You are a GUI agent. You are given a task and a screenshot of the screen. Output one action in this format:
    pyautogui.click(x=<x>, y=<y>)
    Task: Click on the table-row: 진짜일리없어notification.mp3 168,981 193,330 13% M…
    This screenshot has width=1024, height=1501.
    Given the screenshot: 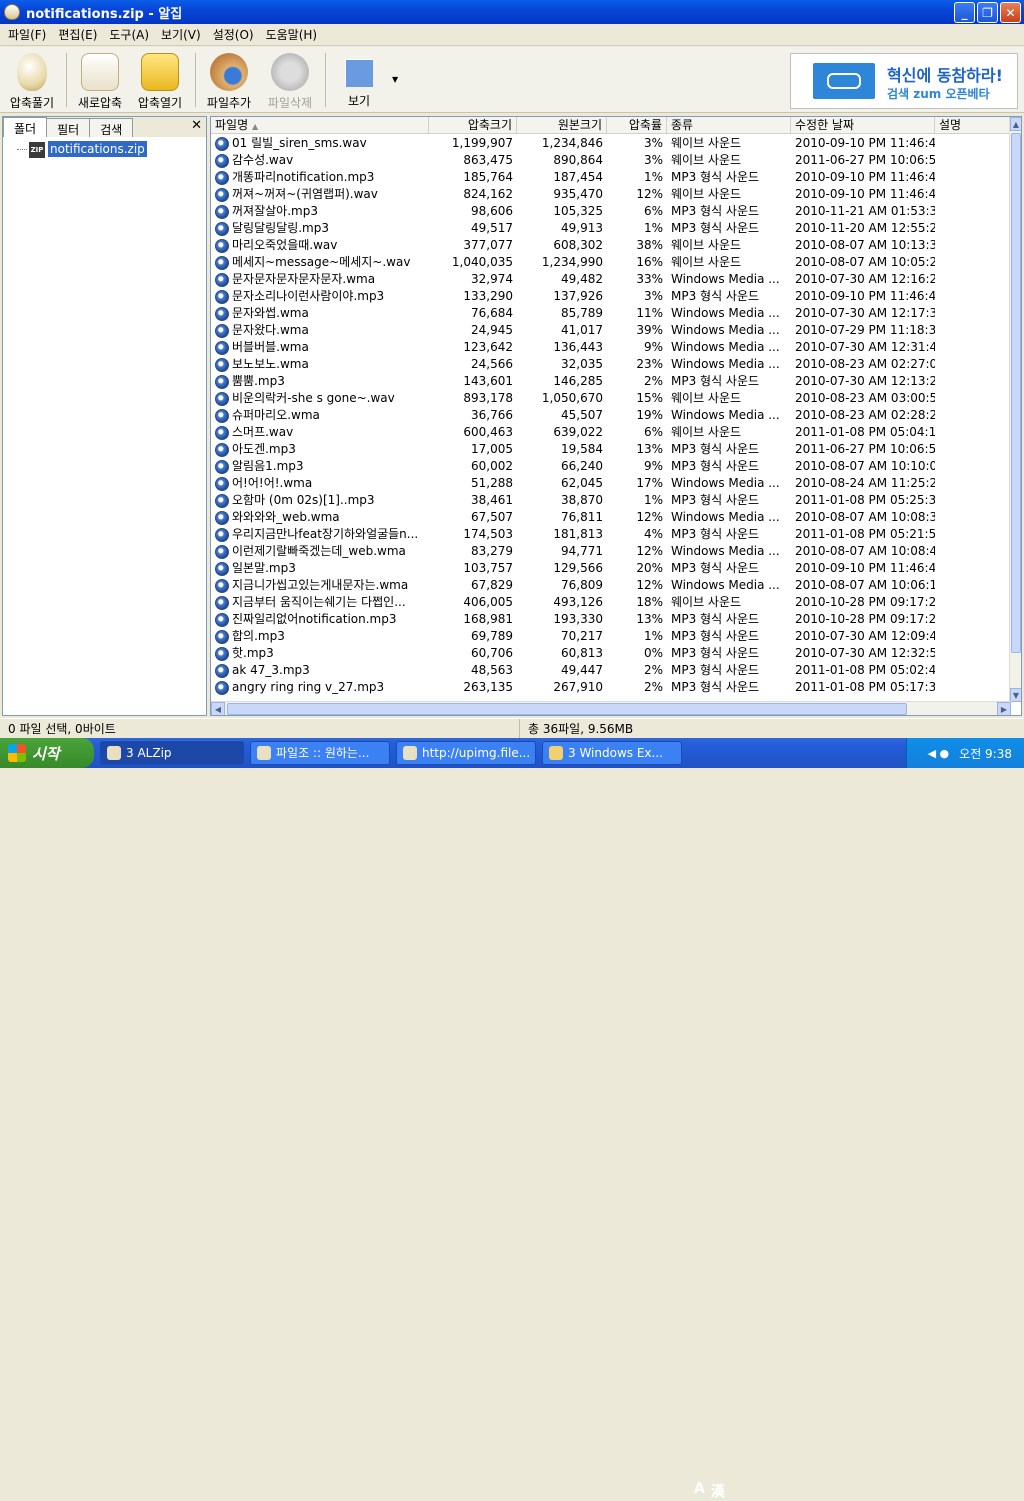 What is the action you would take?
    pyautogui.click(x=611, y=619)
    